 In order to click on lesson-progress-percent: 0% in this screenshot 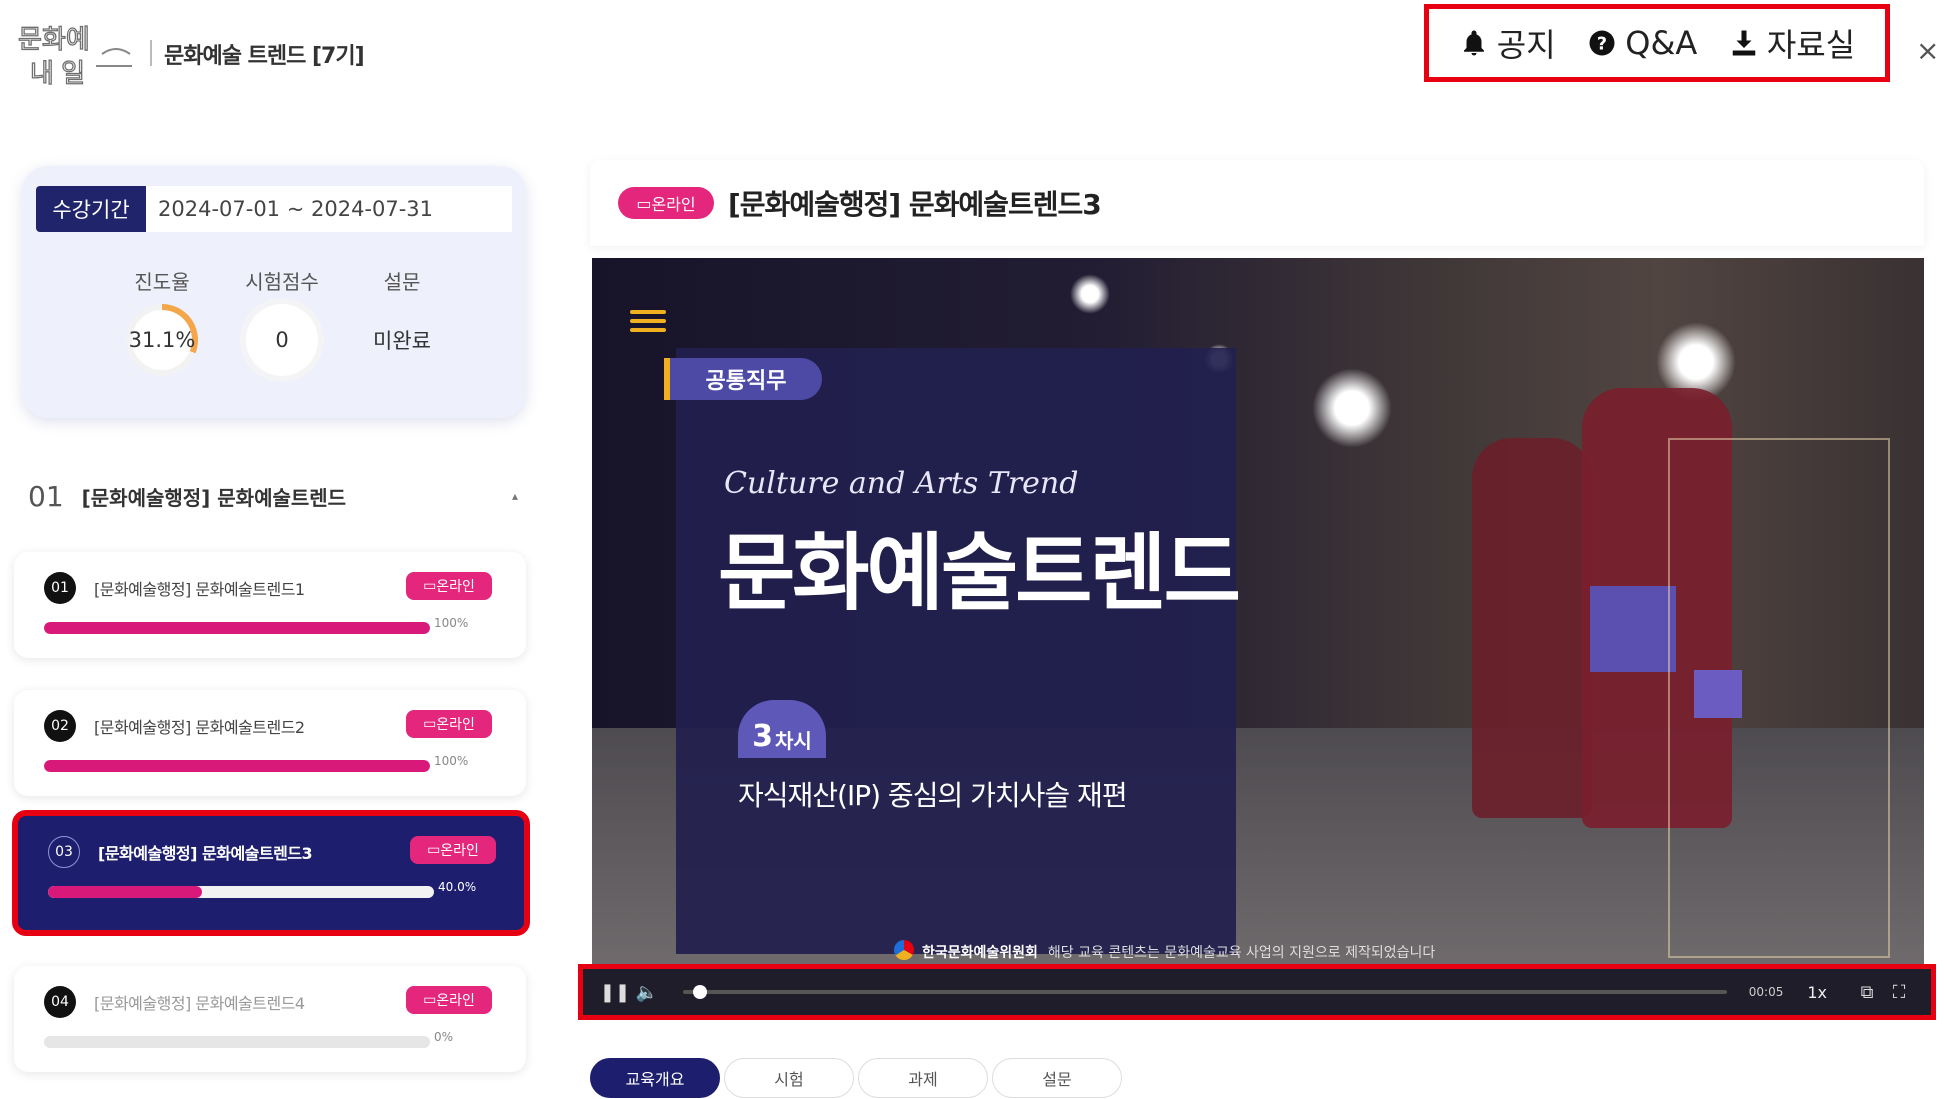, I will do `click(444, 1037)`.